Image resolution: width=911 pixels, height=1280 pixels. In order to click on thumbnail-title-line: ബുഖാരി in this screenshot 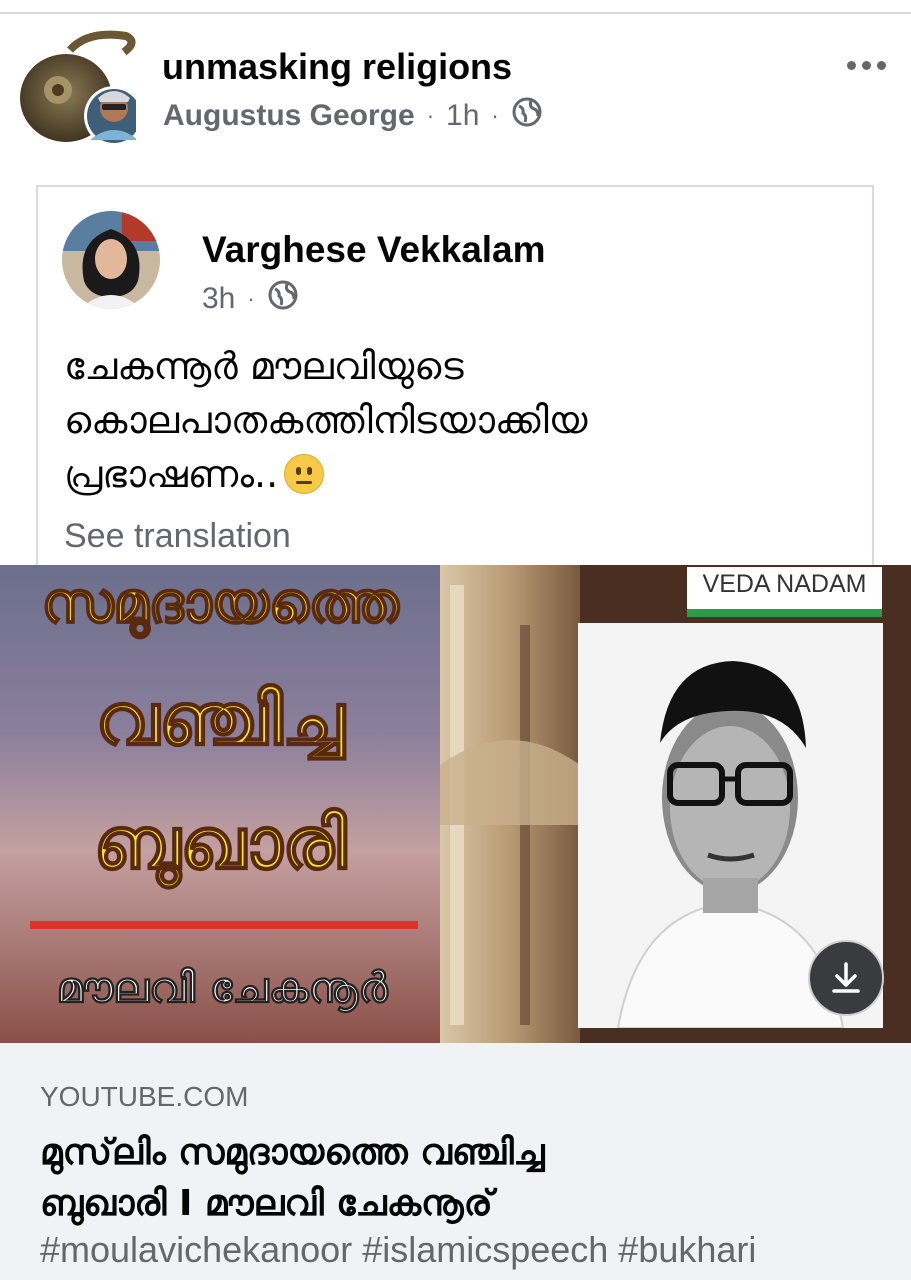, I will do `click(220, 843)`.